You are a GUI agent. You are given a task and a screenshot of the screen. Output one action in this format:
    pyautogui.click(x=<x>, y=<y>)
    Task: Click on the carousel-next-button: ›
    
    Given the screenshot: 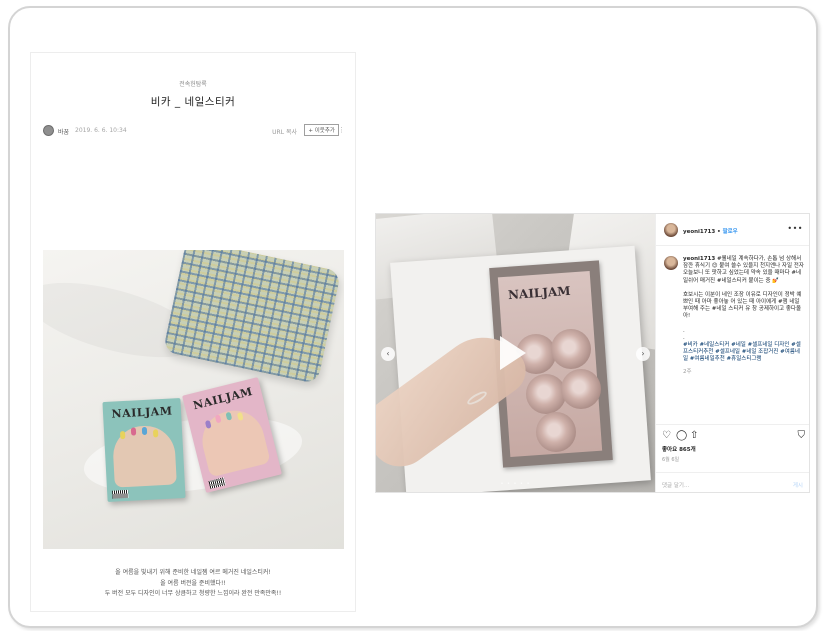 What is the action you would take?
    pyautogui.click(x=643, y=354)
    